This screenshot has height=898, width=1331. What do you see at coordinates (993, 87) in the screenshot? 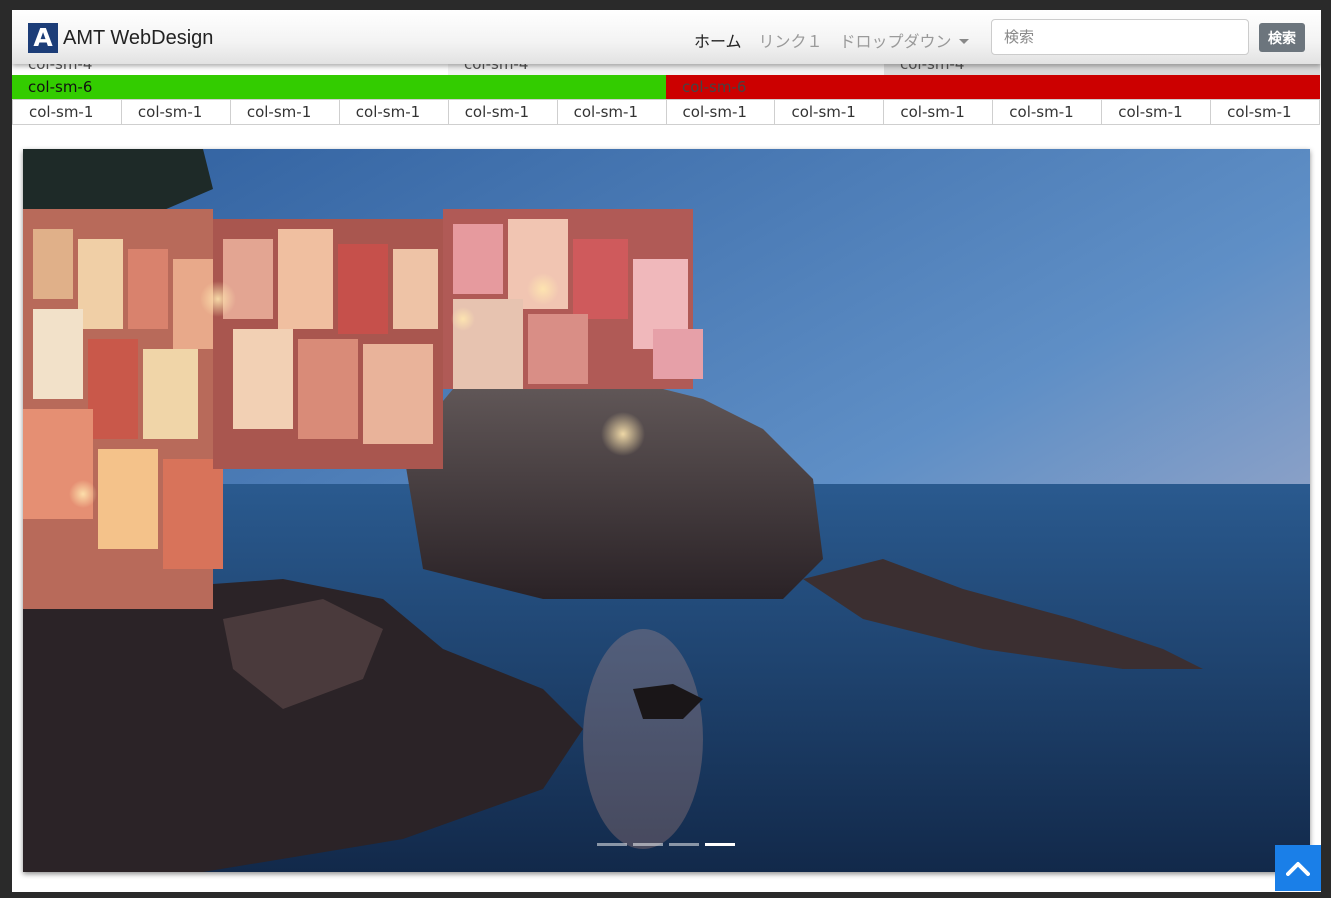
I see `grid-cell-red: col-sm-6` at bounding box center [993, 87].